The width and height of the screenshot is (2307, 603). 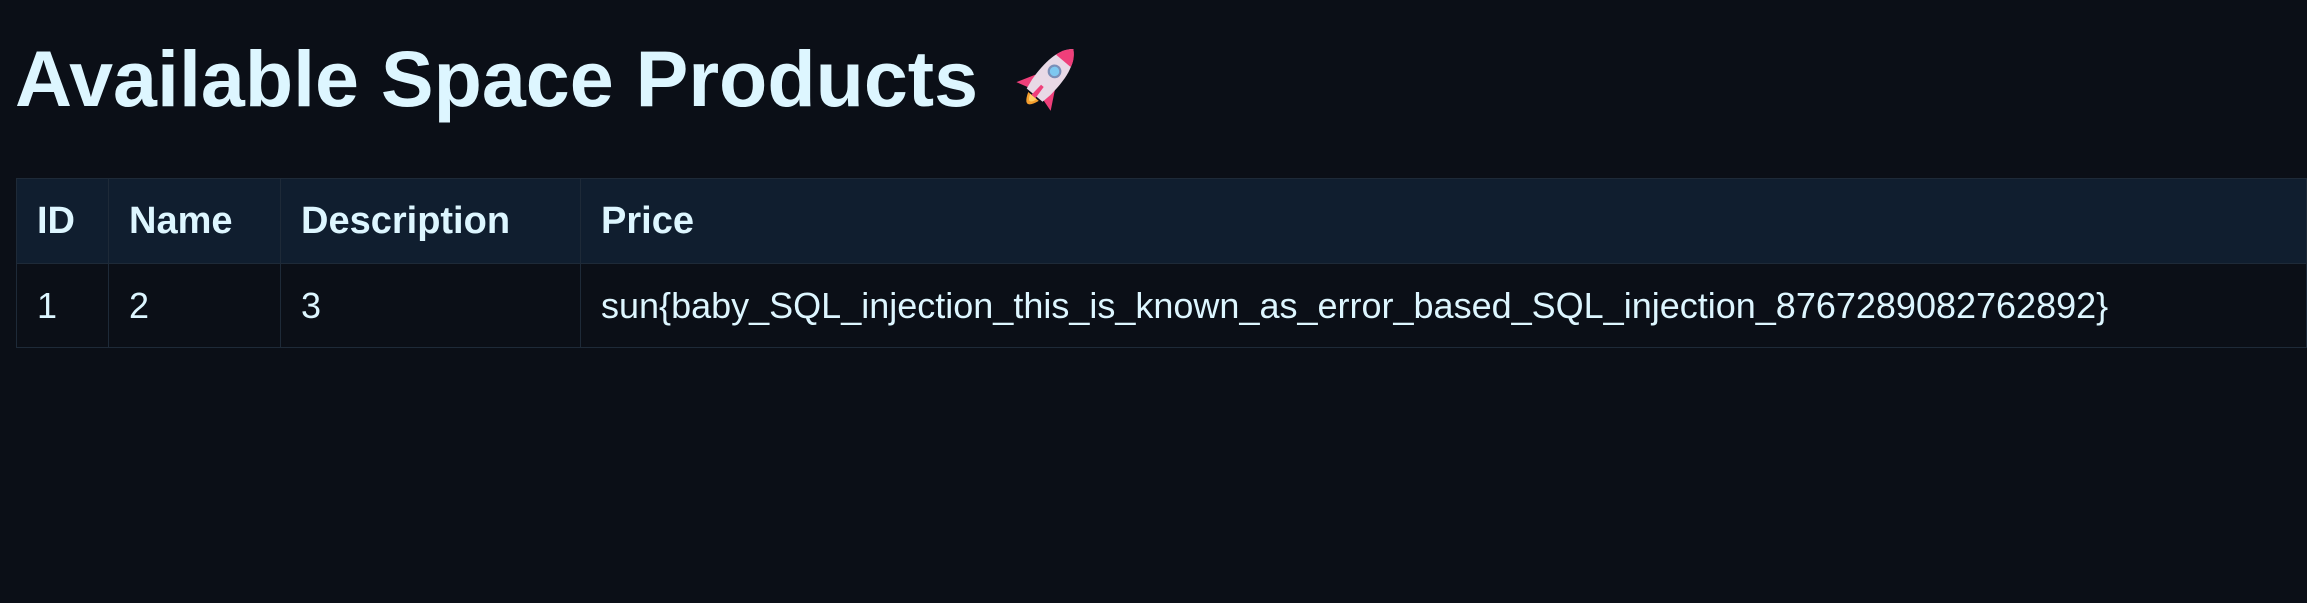 I want to click on cell-name: 2, so click(x=194, y=305).